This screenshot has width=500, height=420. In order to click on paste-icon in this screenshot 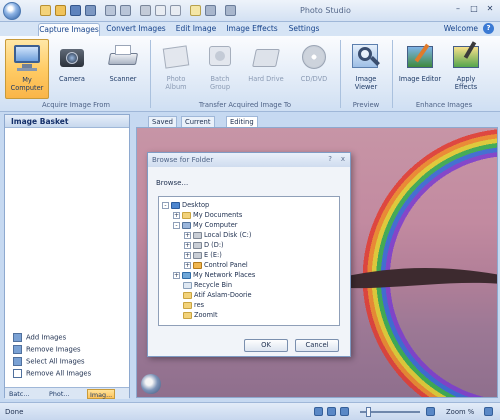, I will do `click(175, 10)`.